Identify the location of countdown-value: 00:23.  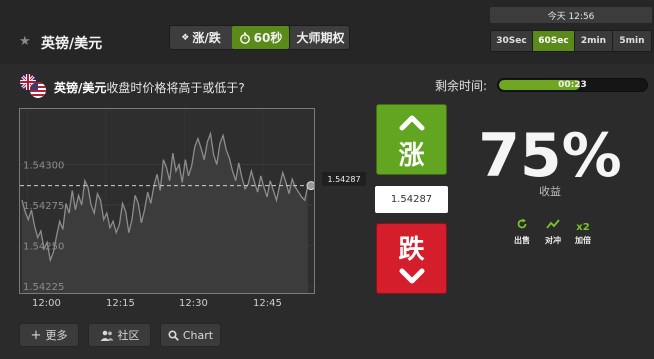
(572, 85).